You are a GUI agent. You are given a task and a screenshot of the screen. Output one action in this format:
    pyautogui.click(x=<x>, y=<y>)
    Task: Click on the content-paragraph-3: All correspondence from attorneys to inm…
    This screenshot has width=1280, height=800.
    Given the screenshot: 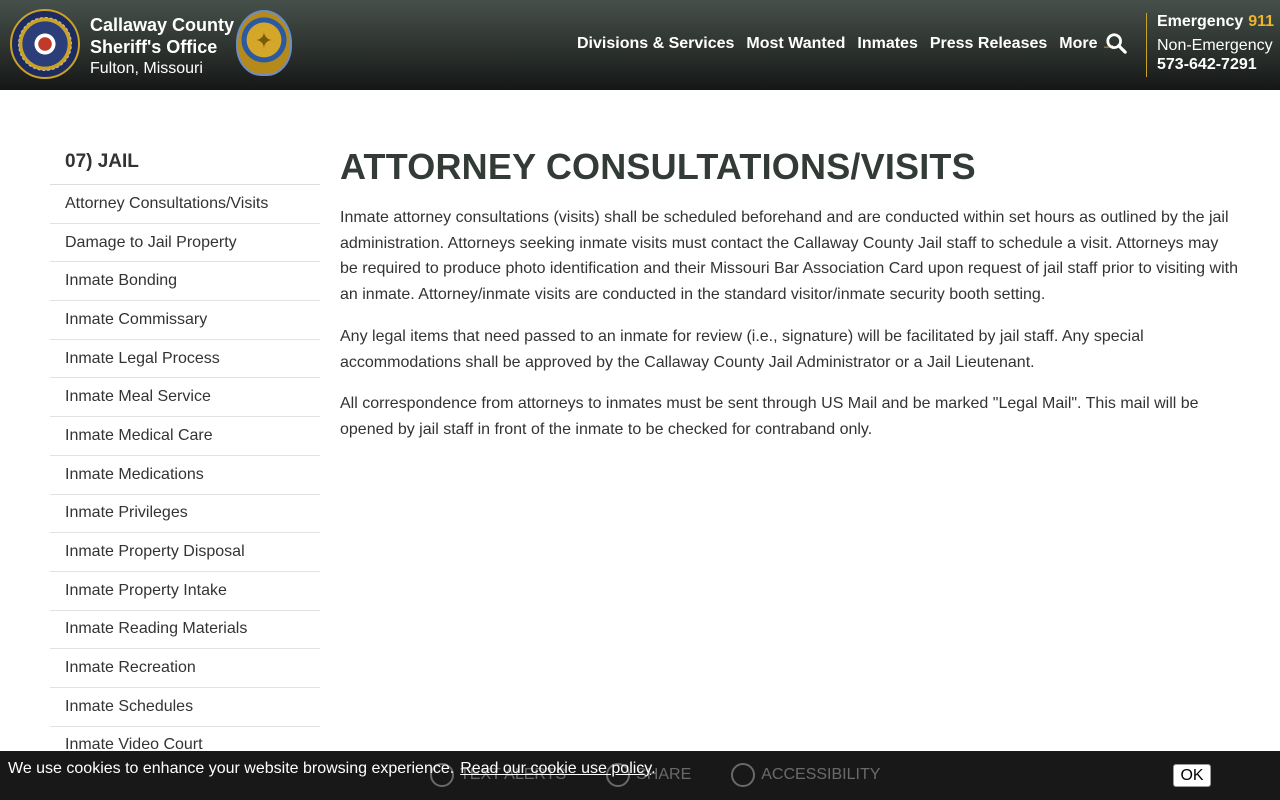 What is the action you would take?
    pyautogui.click(x=769, y=416)
    